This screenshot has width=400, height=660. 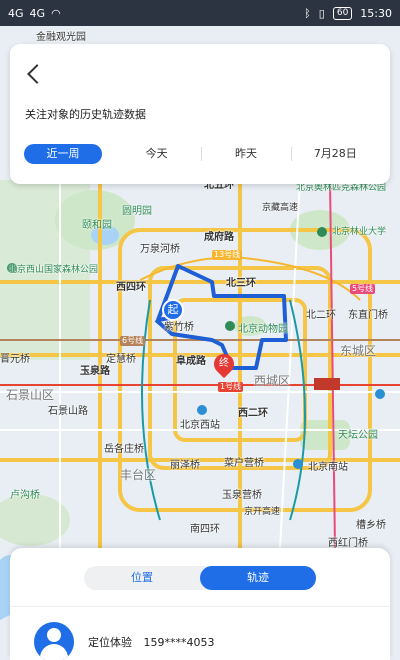 I want to click on chevron-left-icon, so click(x=35, y=75).